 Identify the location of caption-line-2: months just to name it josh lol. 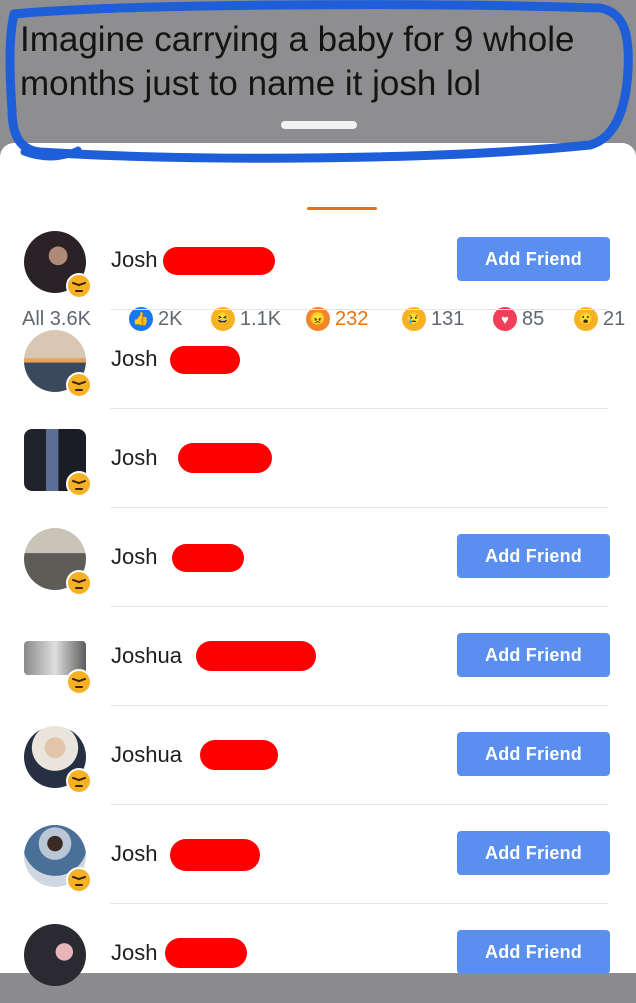
(251, 83).